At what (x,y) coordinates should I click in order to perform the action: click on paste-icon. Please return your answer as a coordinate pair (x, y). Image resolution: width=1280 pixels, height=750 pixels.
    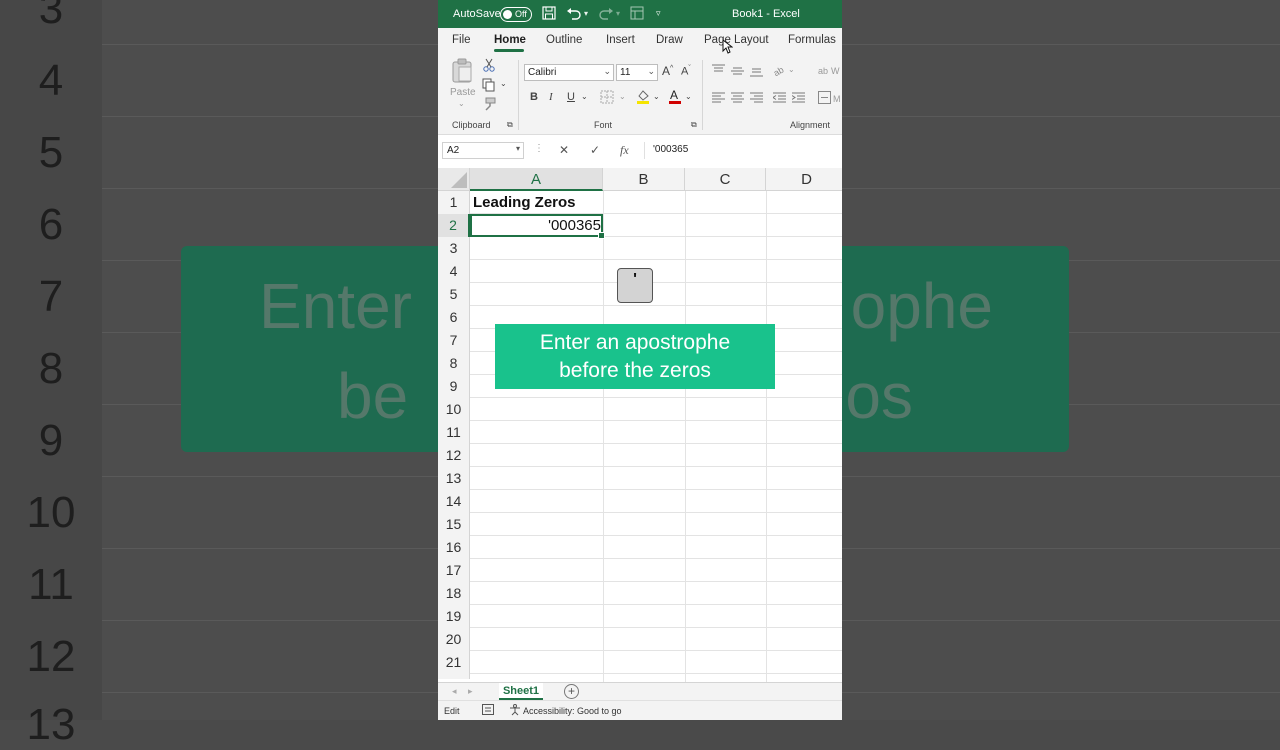
    Looking at the image, I should click on (462, 72).